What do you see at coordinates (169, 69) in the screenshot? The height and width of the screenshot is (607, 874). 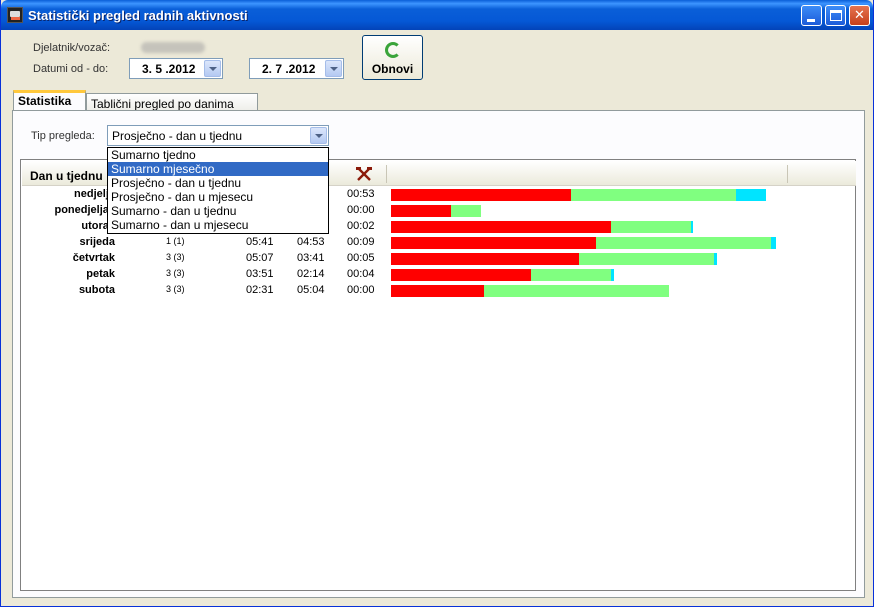 I see `date-from-value: 3. 5 .2012` at bounding box center [169, 69].